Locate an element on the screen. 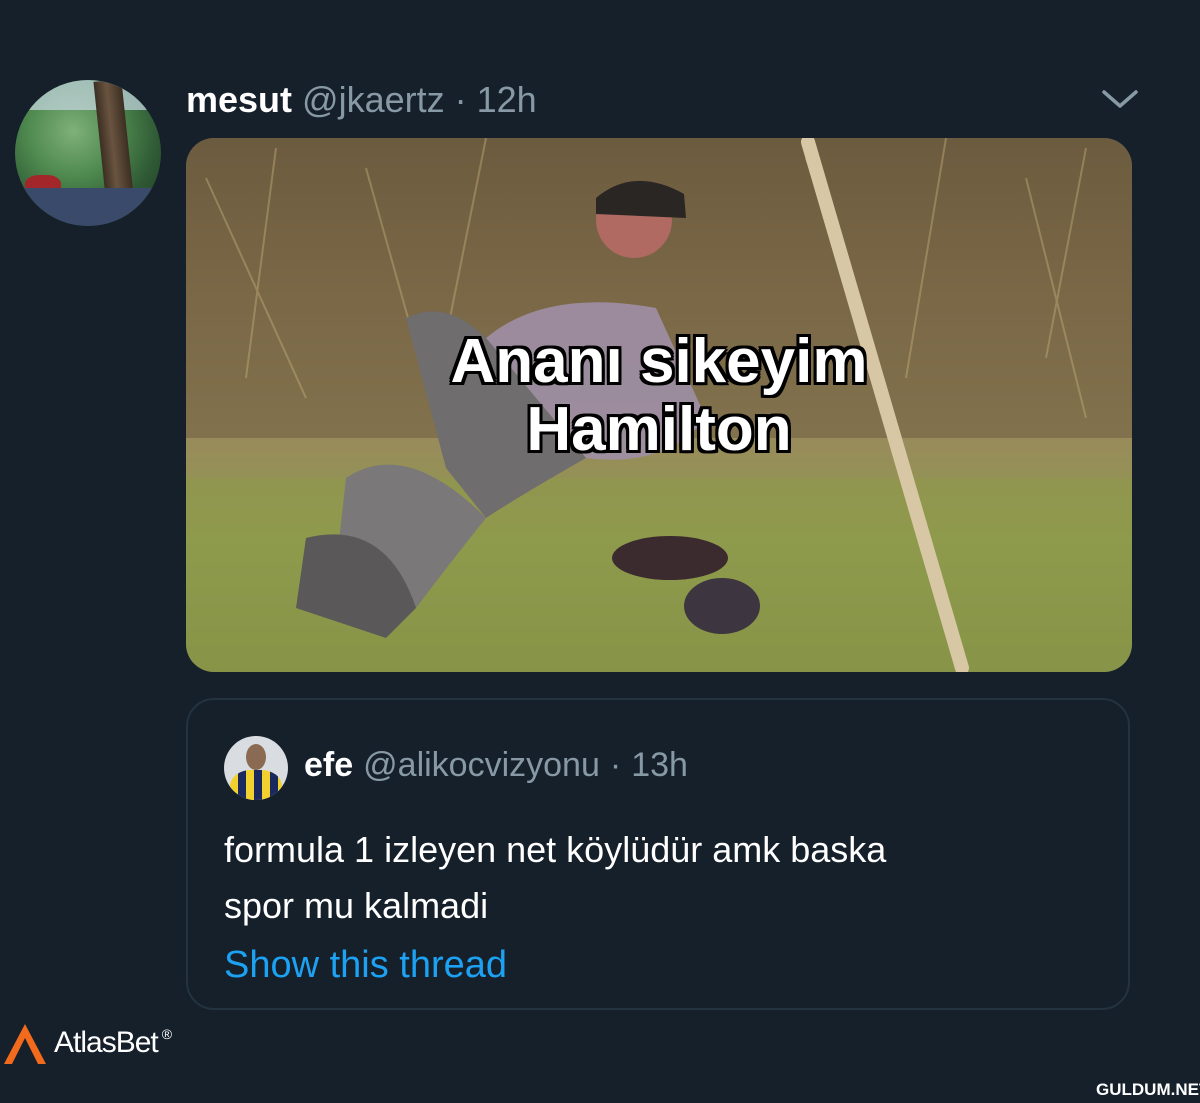 This screenshot has height=1103, width=1200. media-caption: Ananı sikeyim Hamilton is located at coordinates (659, 396).